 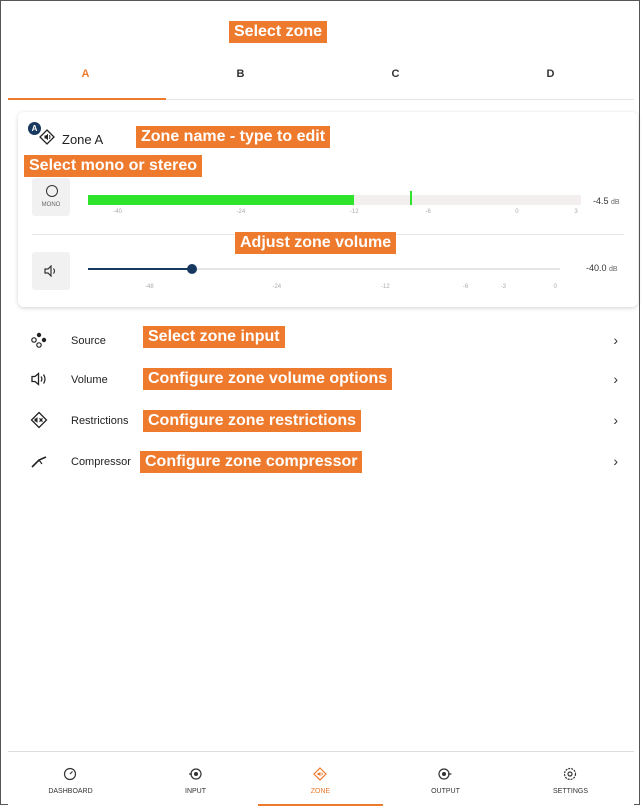 What do you see at coordinates (445, 791) in the screenshot?
I see `nav-label-output: OUTPUT` at bounding box center [445, 791].